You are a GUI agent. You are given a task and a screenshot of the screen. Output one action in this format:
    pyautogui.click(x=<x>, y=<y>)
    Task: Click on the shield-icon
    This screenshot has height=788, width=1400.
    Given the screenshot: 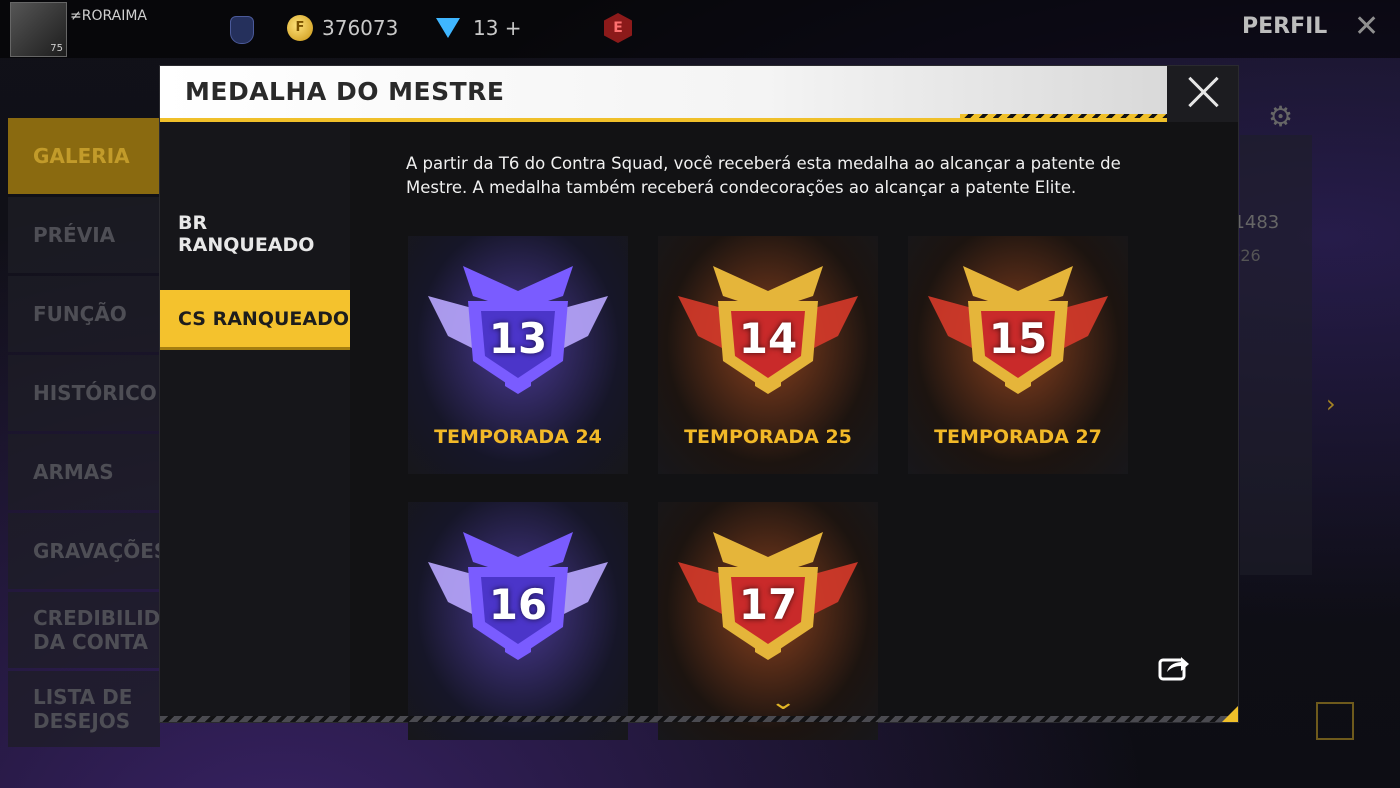 What is the action you would take?
    pyautogui.click(x=242, y=30)
    